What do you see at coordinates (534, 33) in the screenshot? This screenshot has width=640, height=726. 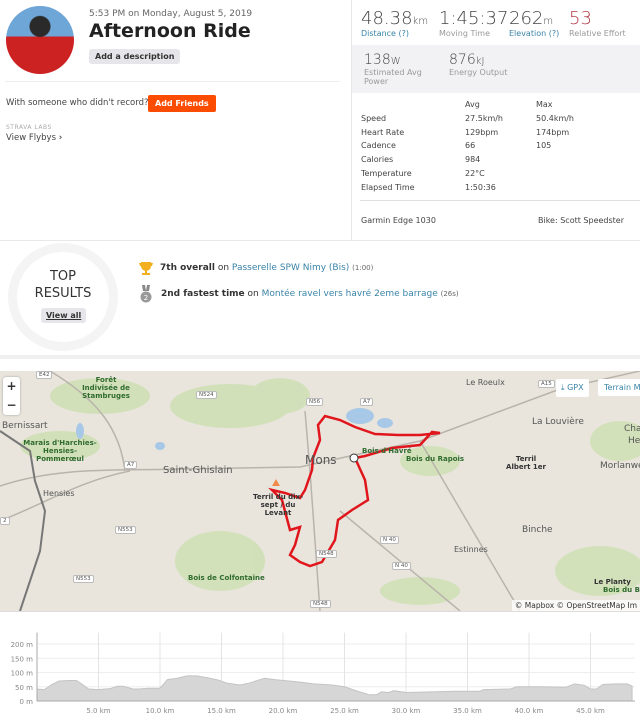 I see `elevation-label: Elevation (?)` at bounding box center [534, 33].